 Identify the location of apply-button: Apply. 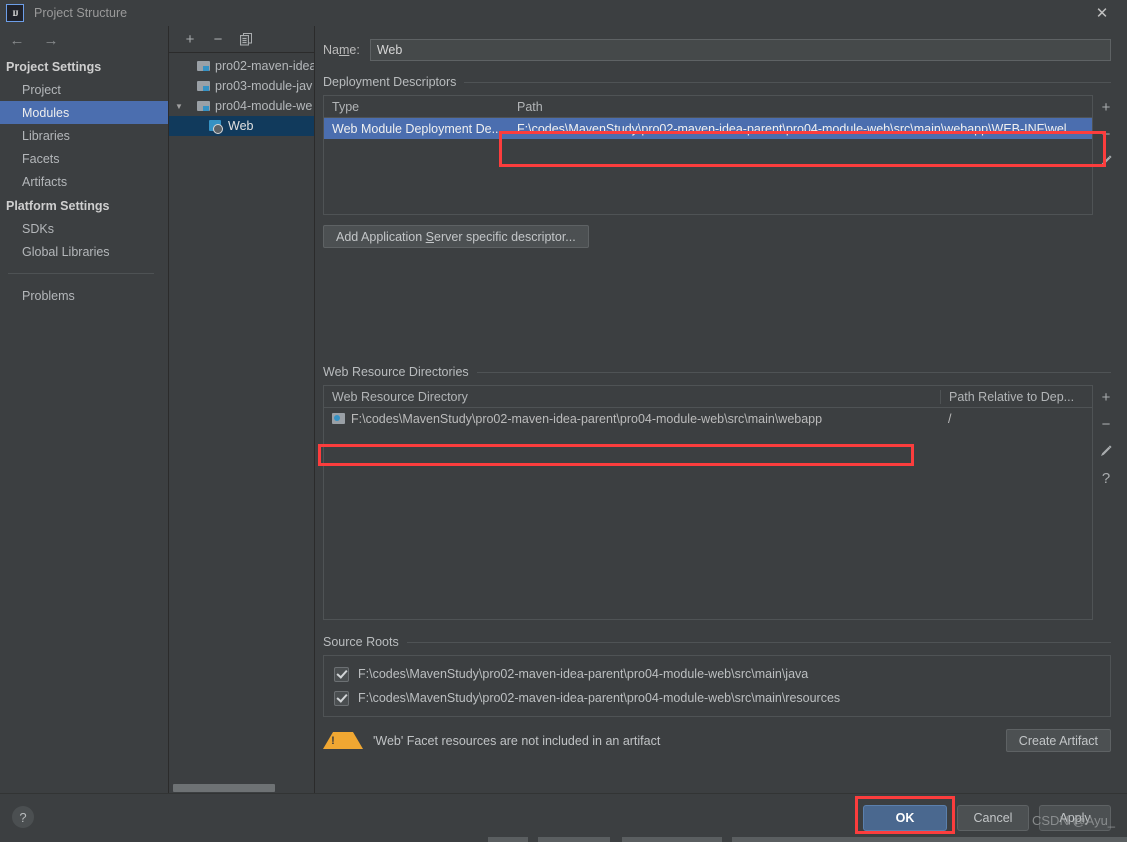
(1075, 818).